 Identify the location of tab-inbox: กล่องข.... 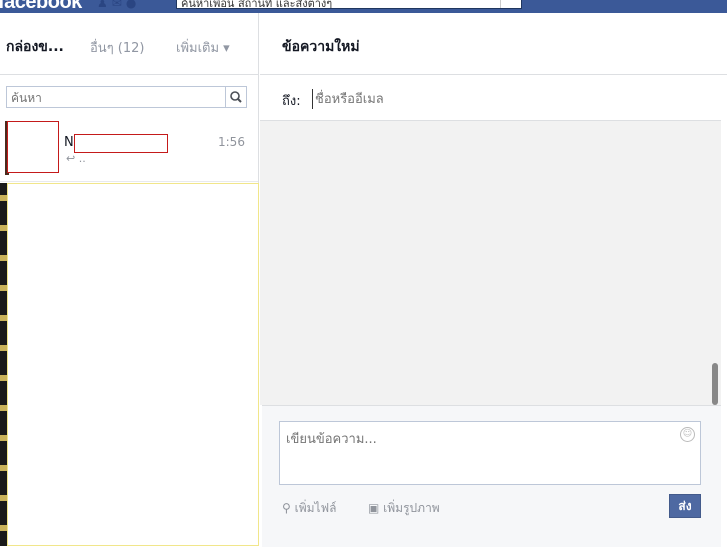
(35, 47).